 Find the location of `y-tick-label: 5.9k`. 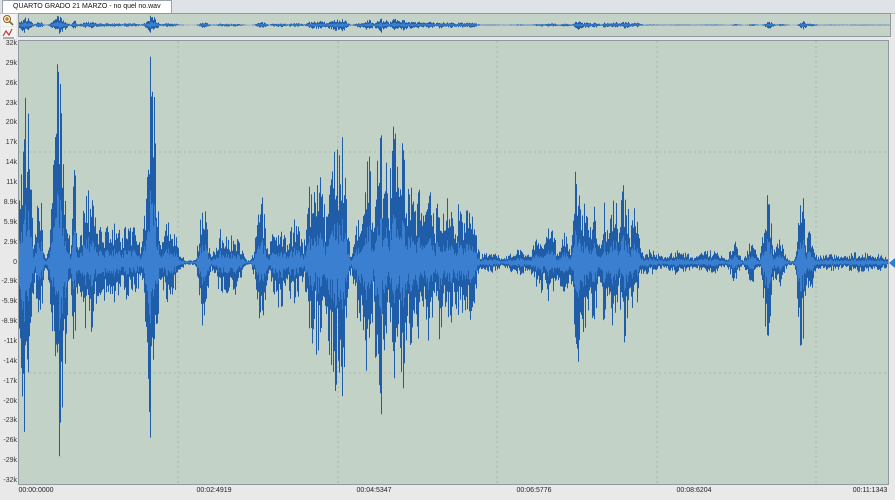

y-tick-label: 5.9k is located at coordinates (10, 222).